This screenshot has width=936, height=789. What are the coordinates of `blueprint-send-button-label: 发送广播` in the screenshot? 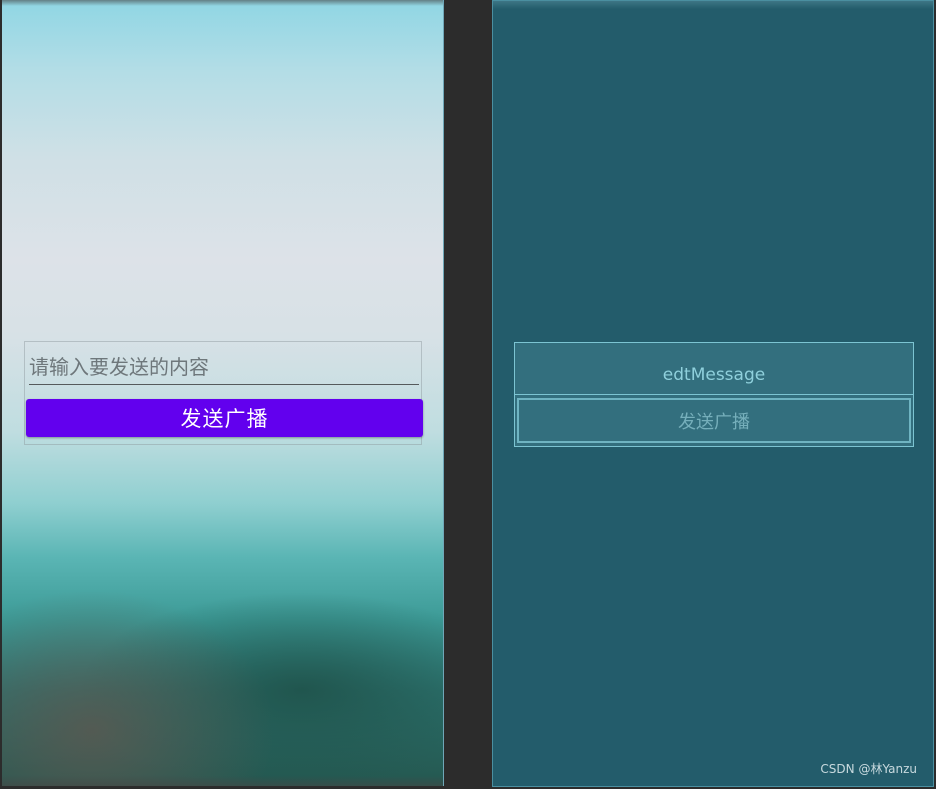 It's located at (714, 422).